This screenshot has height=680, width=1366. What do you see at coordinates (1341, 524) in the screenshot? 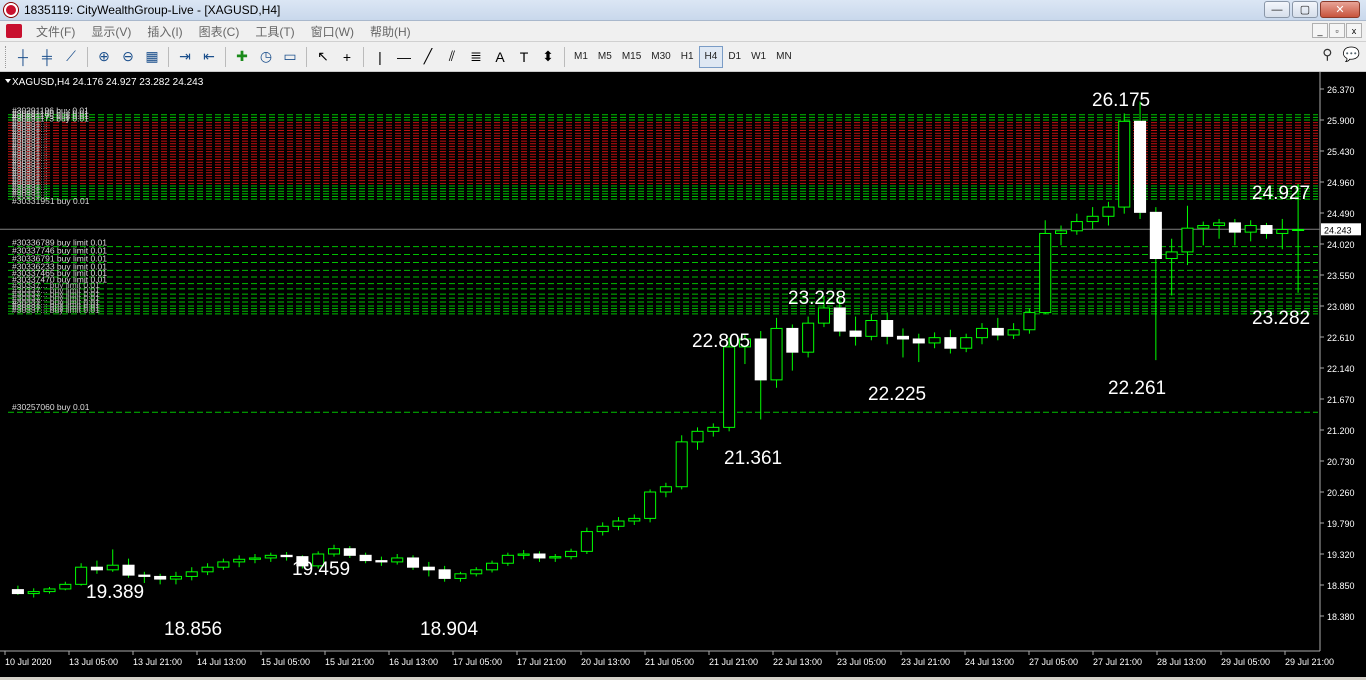
I see `y-tick-label: 19.790` at bounding box center [1341, 524].